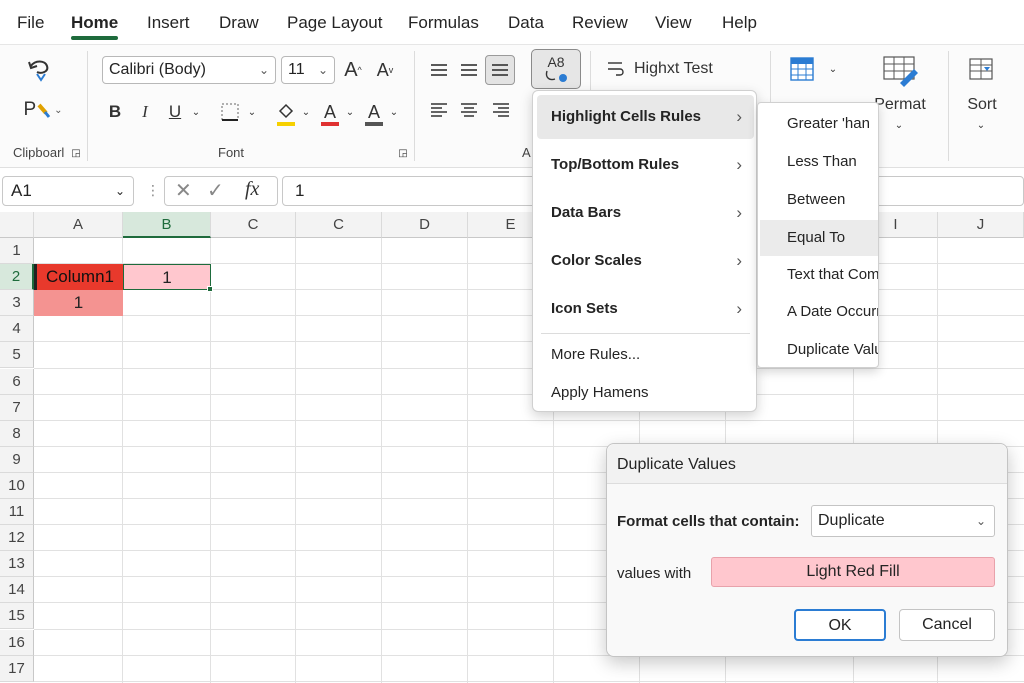 The height and width of the screenshot is (683, 1024). What do you see at coordinates (17, 564) in the screenshot?
I see `row-header: 13` at bounding box center [17, 564].